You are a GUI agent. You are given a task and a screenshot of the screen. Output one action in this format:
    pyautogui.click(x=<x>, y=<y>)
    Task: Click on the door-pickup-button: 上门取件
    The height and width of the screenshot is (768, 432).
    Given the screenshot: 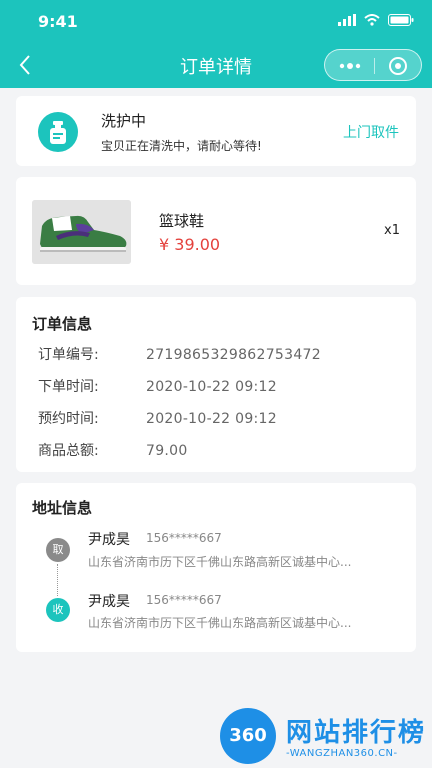 What is the action you would take?
    pyautogui.click(x=371, y=132)
    